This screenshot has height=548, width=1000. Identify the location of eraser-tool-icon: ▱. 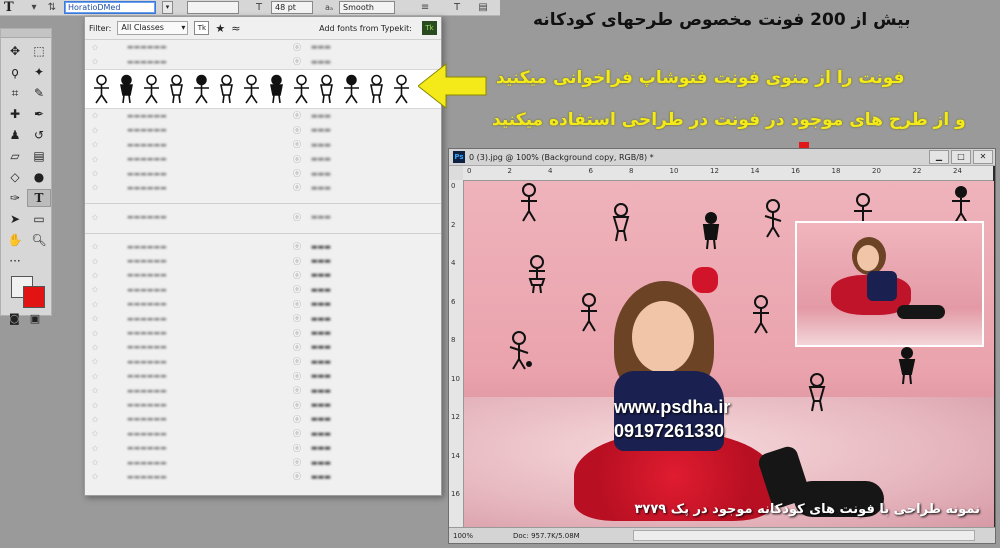
(15, 156).